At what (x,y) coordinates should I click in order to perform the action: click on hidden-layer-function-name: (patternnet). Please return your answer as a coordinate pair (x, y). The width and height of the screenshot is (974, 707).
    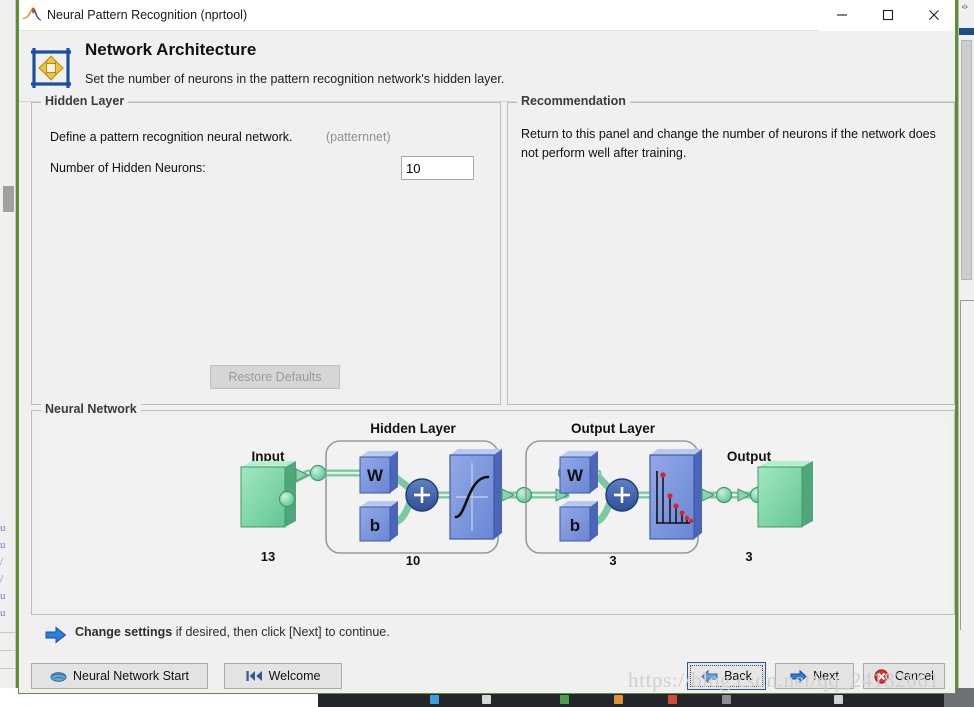
    Looking at the image, I should click on (358, 137).